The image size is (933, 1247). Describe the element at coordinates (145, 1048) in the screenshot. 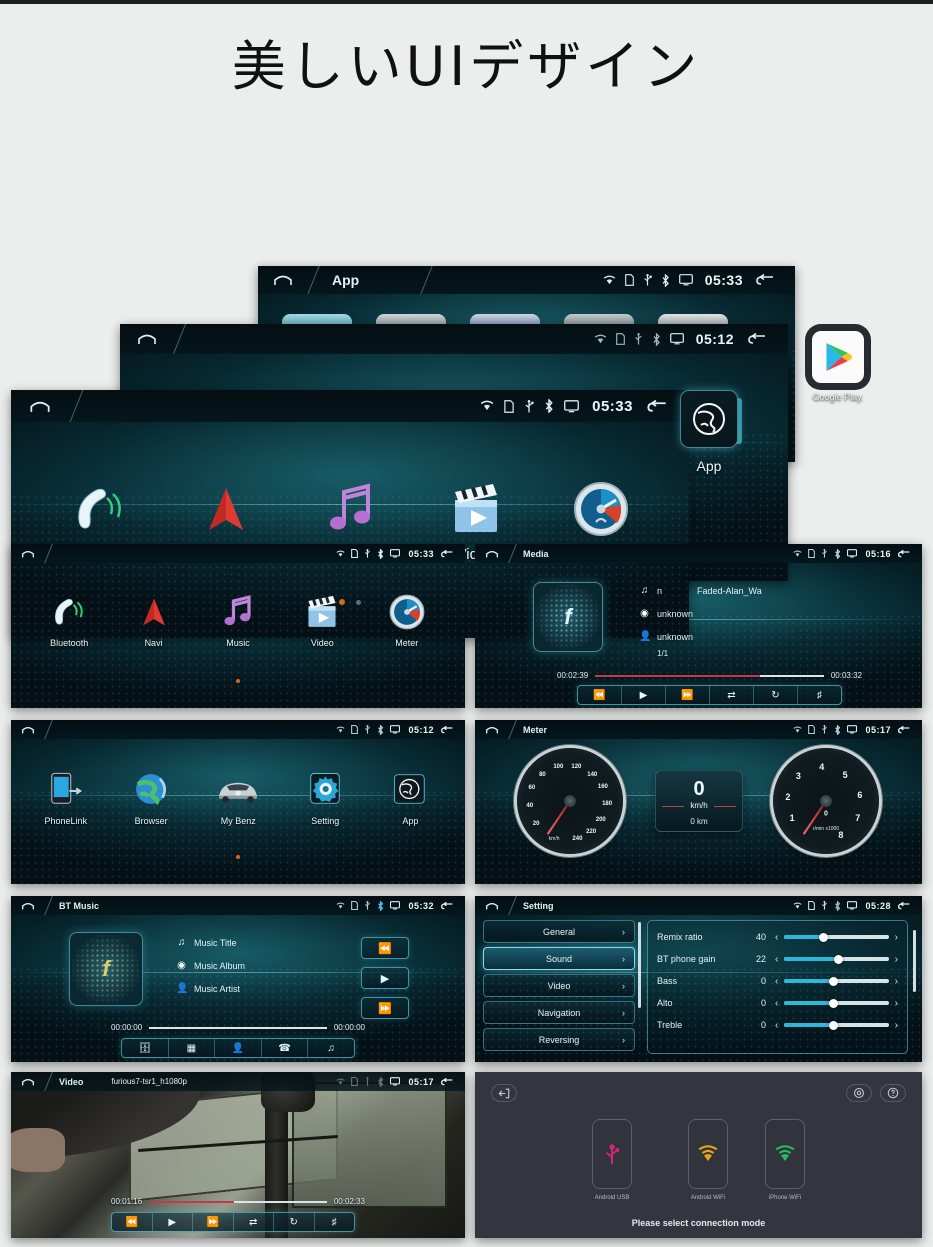

I see `dialpad-copy-button: 🗄` at that location.